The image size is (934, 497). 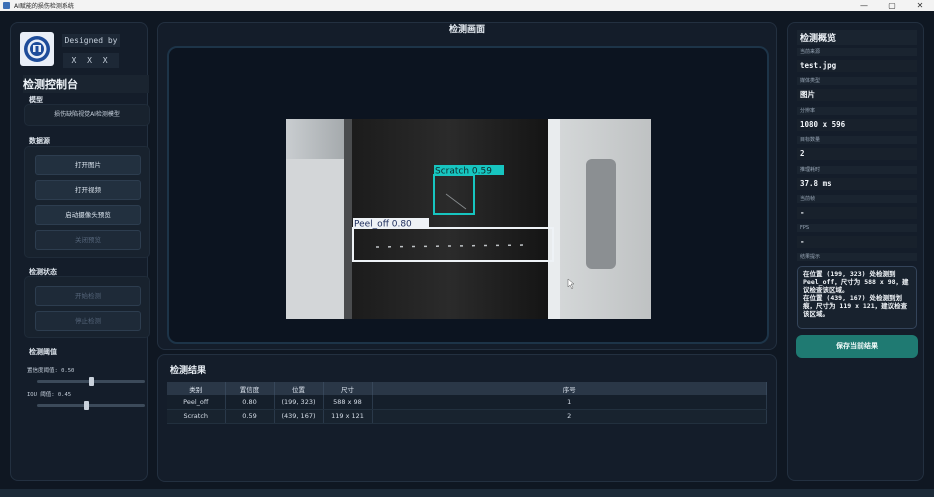 I want to click on source-label: 当前来源, so click(x=857, y=52).